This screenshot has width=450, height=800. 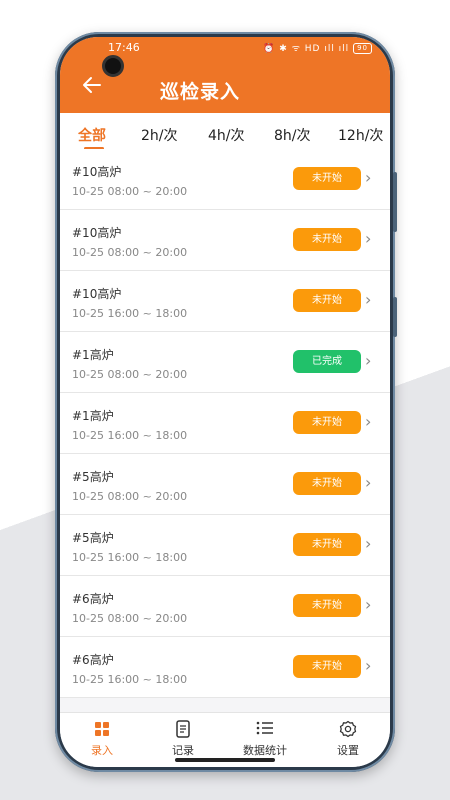 What do you see at coordinates (92, 135) in the screenshot?
I see `tab-all: 全部` at bounding box center [92, 135].